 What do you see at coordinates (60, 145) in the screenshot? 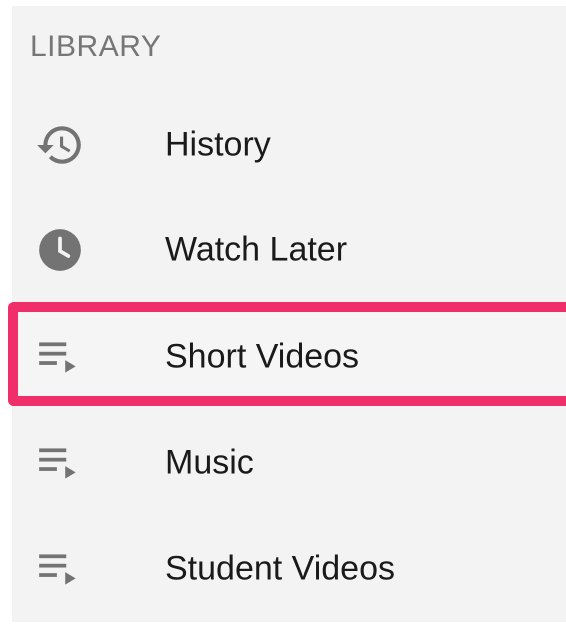
I see `history-icon` at bounding box center [60, 145].